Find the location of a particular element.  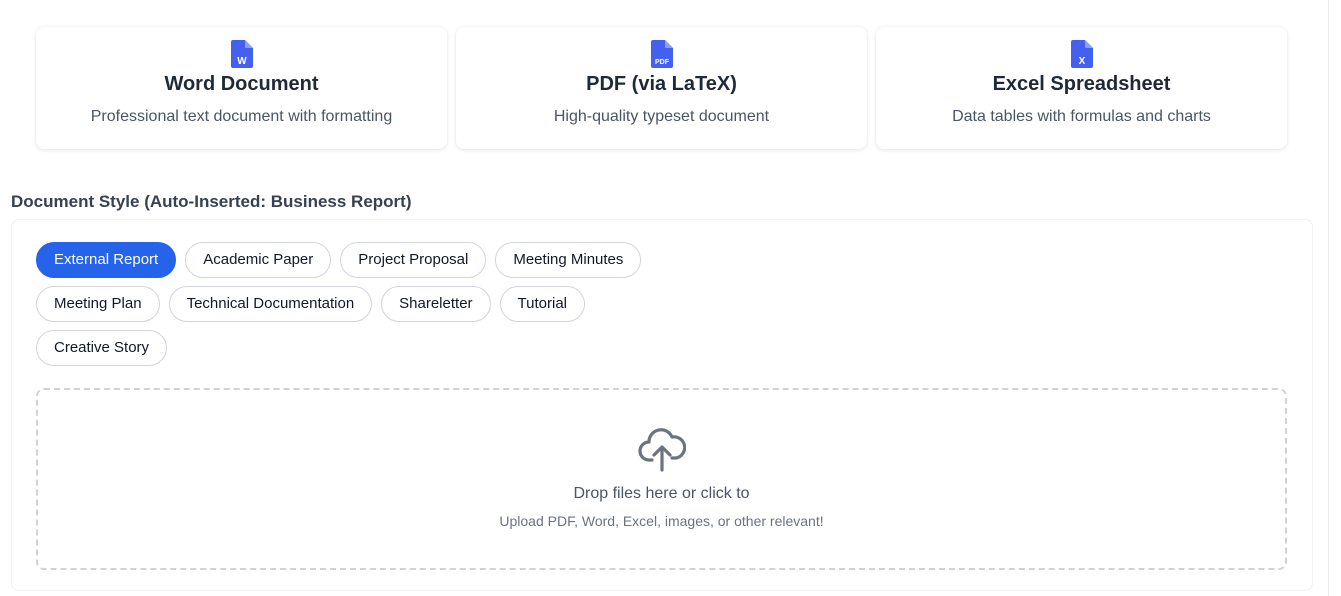

dropzone-title: Drop files here or click to is located at coordinates (661, 493).